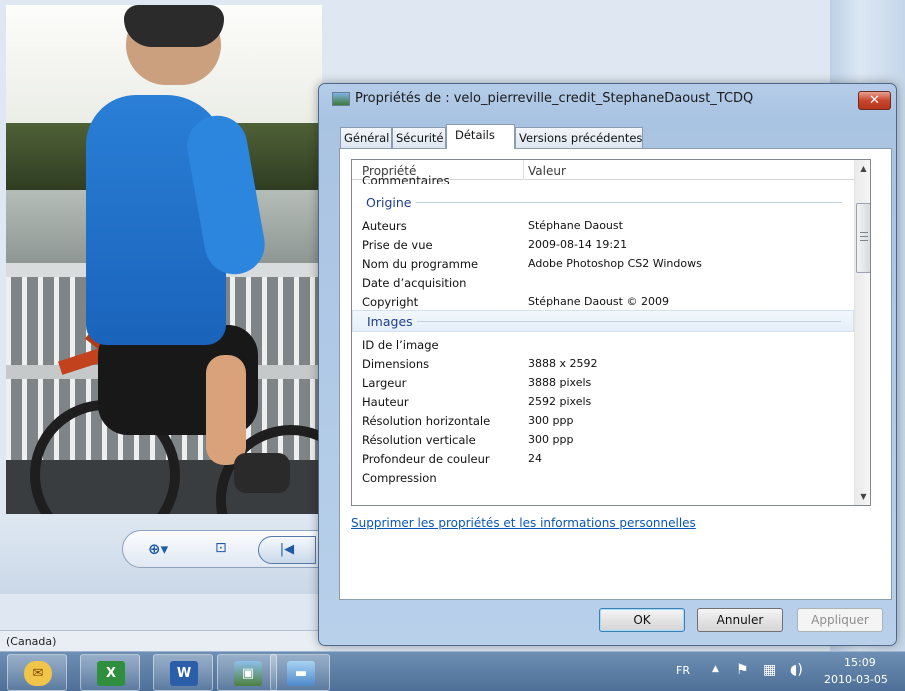 Image resolution: width=905 pixels, height=691 pixels. I want to click on column-header-value: Valeur, so click(547, 171).